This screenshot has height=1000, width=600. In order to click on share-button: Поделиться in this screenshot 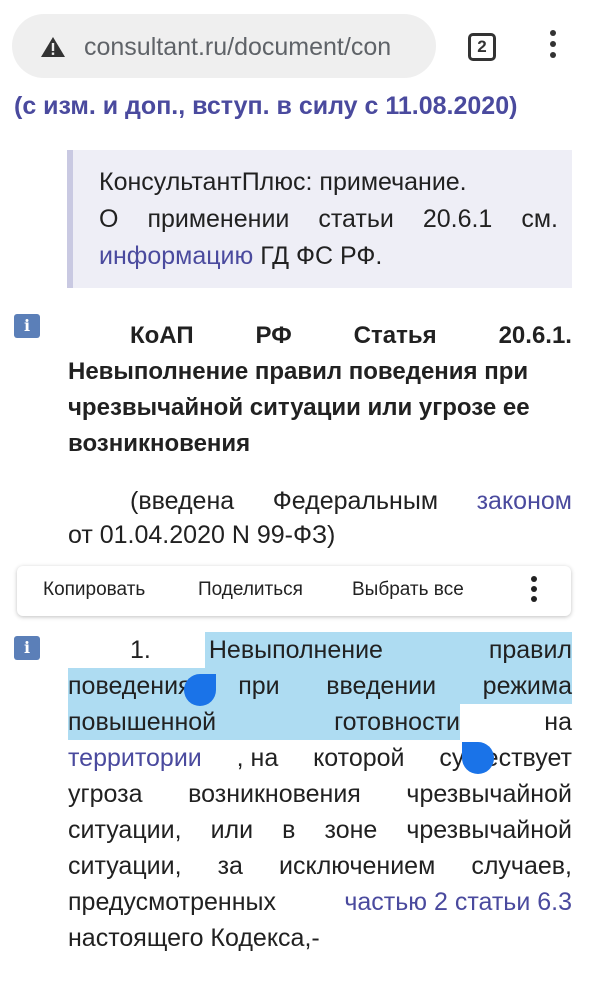, I will do `click(250, 590)`.